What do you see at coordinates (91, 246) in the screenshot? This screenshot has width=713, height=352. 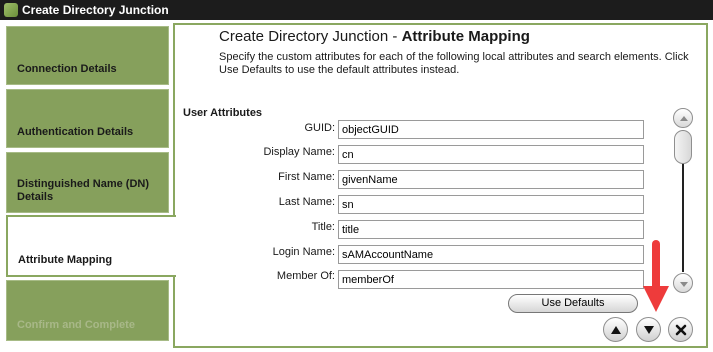 I see `step-attribute-mapping: Attribute Mapping` at bounding box center [91, 246].